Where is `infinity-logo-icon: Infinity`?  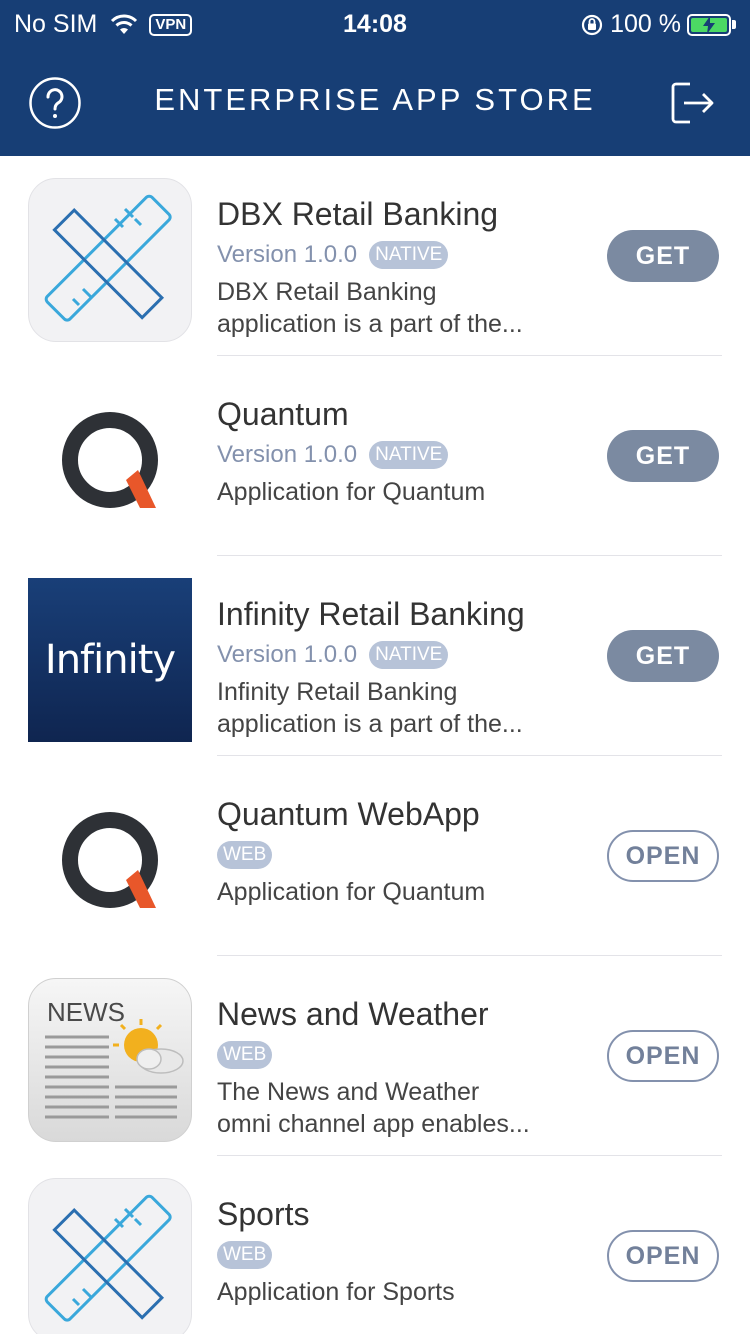
infinity-logo-icon: Infinity is located at coordinates (110, 660).